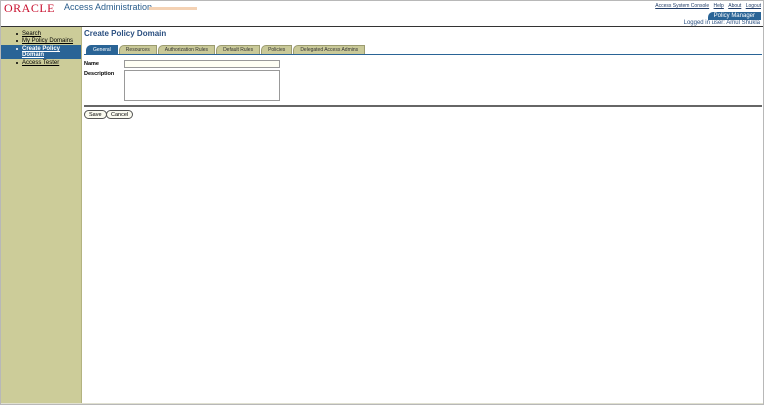  What do you see at coordinates (682, 6) in the screenshot?
I see `access-system-console-link: Access System Console` at bounding box center [682, 6].